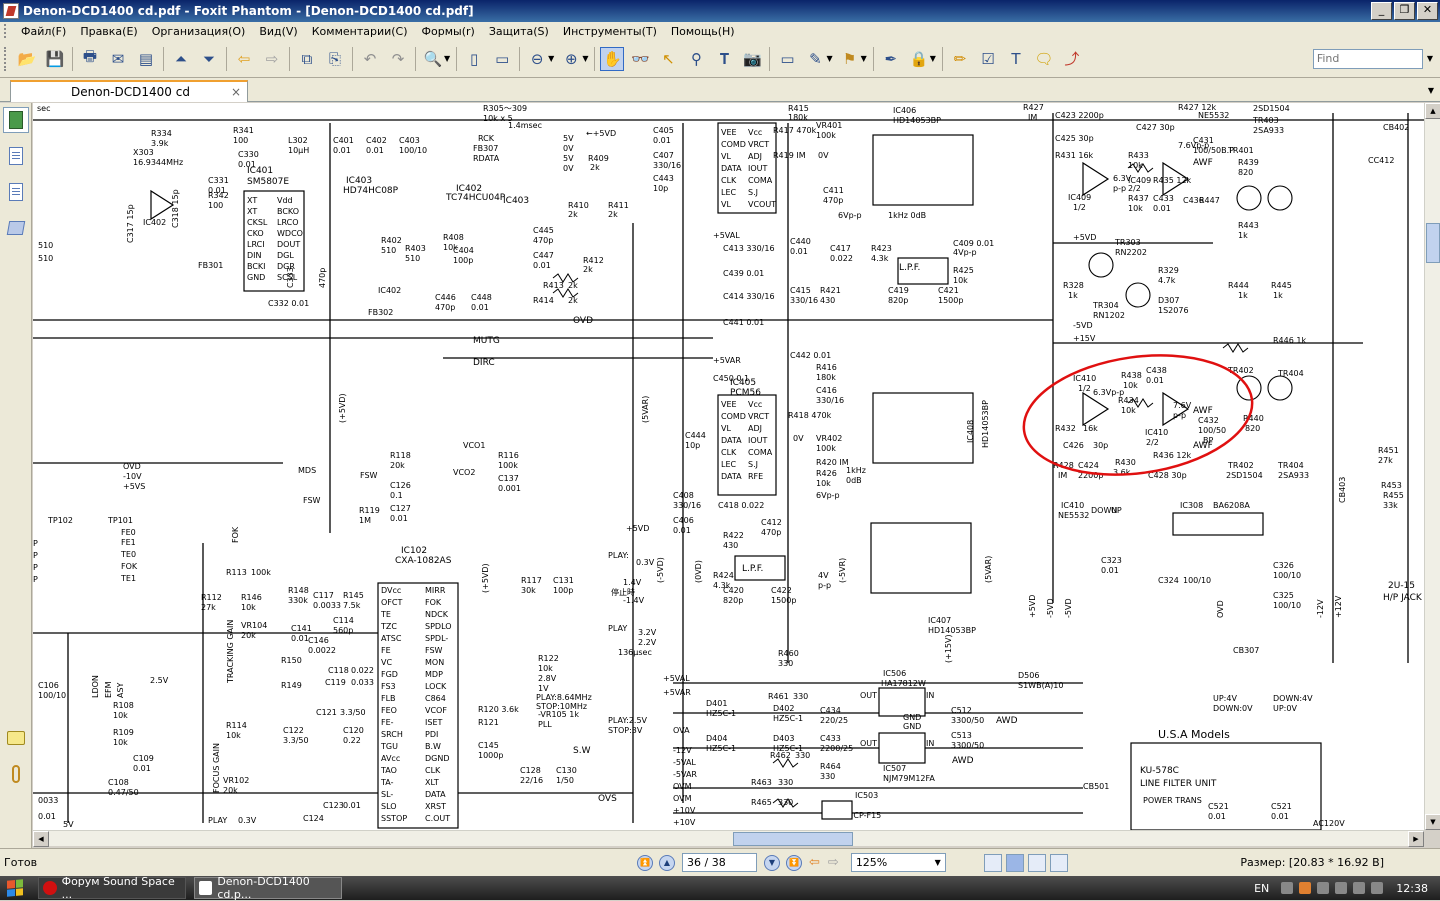 The image size is (1440, 901). Describe the element at coordinates (864, 58) in the screenshot. I see `stamp-dropdown-icon: ▼` at that location.